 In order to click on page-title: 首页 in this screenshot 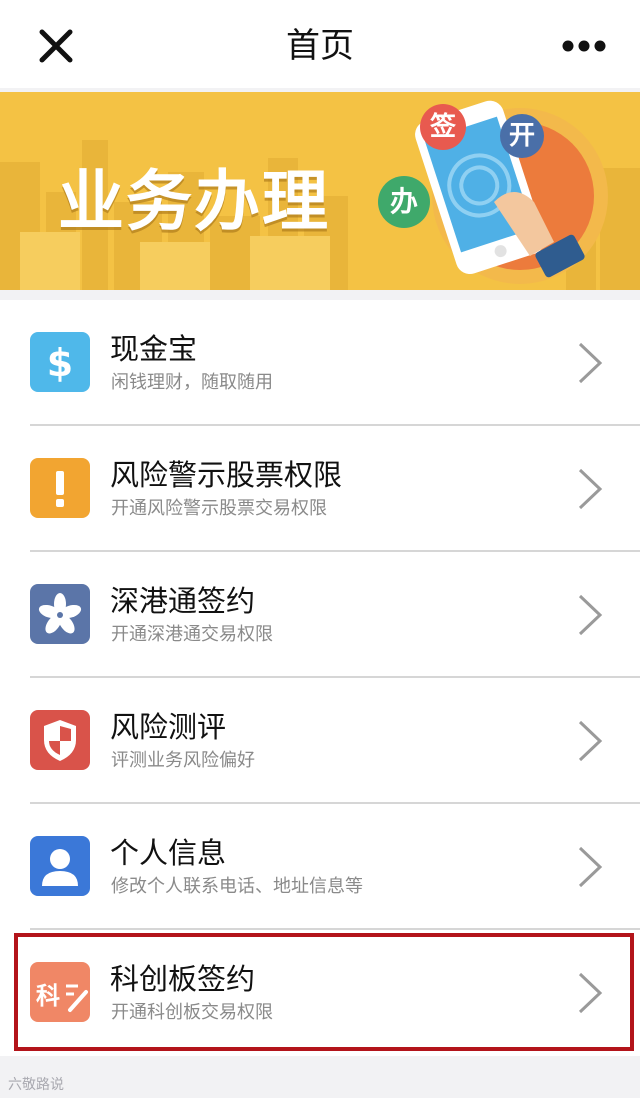, I will do `click(320, 46)`.